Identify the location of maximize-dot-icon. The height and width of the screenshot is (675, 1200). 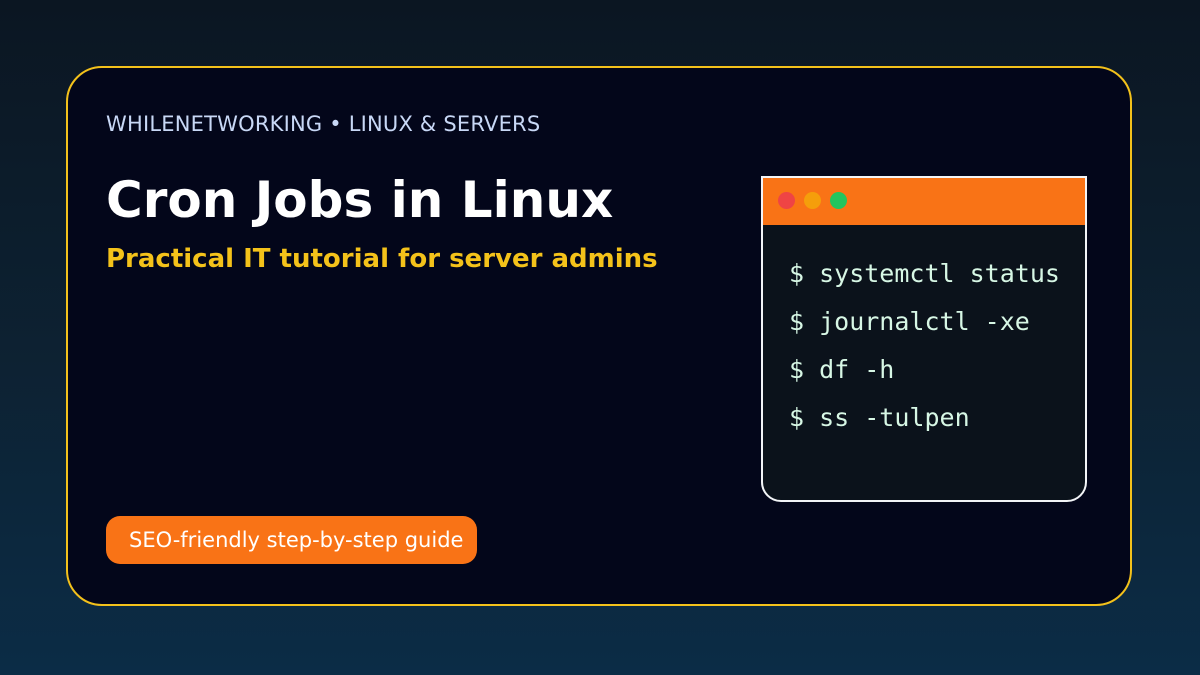
(838, 200).